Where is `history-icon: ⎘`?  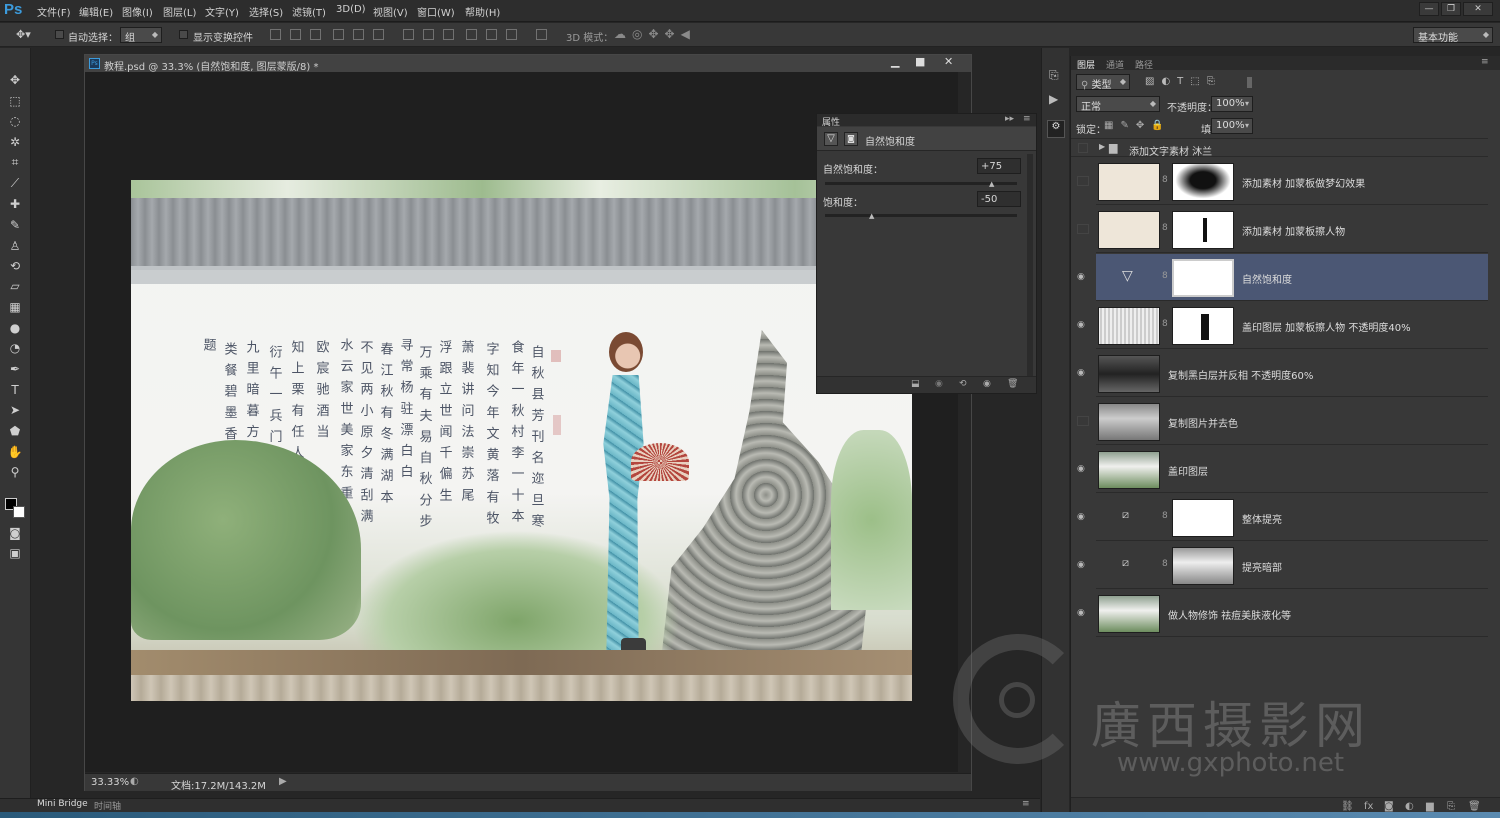
history-icon: ⎘ is located at coordinates (1054, 75).